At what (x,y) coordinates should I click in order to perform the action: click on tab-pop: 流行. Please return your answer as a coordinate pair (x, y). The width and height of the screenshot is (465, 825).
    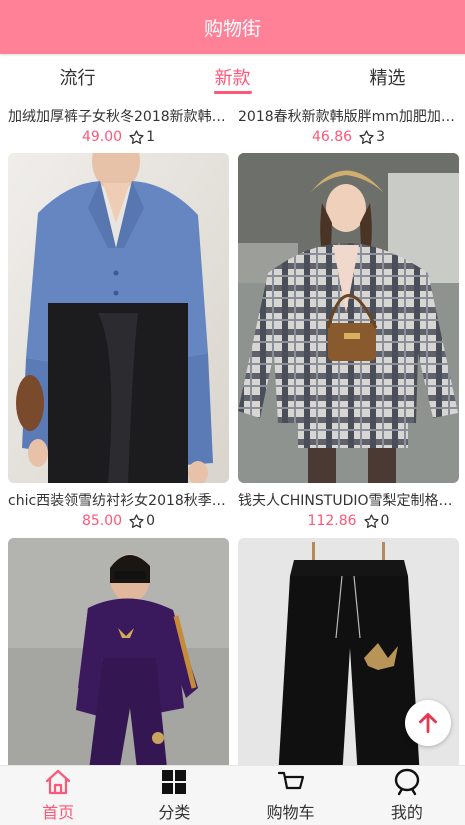
    Looking at the image, I should click on (77, 77).